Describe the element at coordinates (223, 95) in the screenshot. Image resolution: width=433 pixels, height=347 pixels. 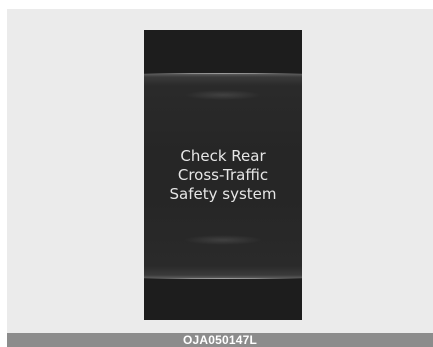
I see `band-glow-top` at that location.